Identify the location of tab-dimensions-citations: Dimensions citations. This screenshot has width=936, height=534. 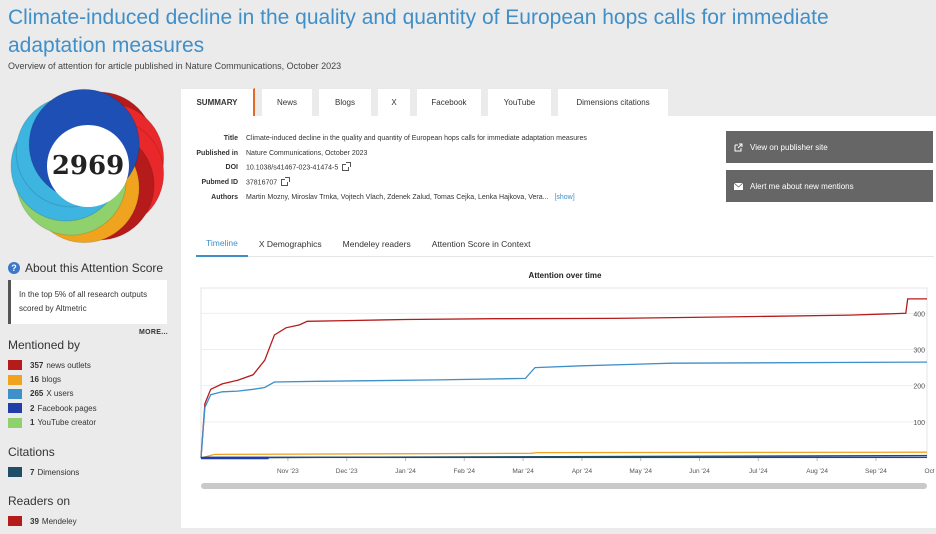
(613, 102).